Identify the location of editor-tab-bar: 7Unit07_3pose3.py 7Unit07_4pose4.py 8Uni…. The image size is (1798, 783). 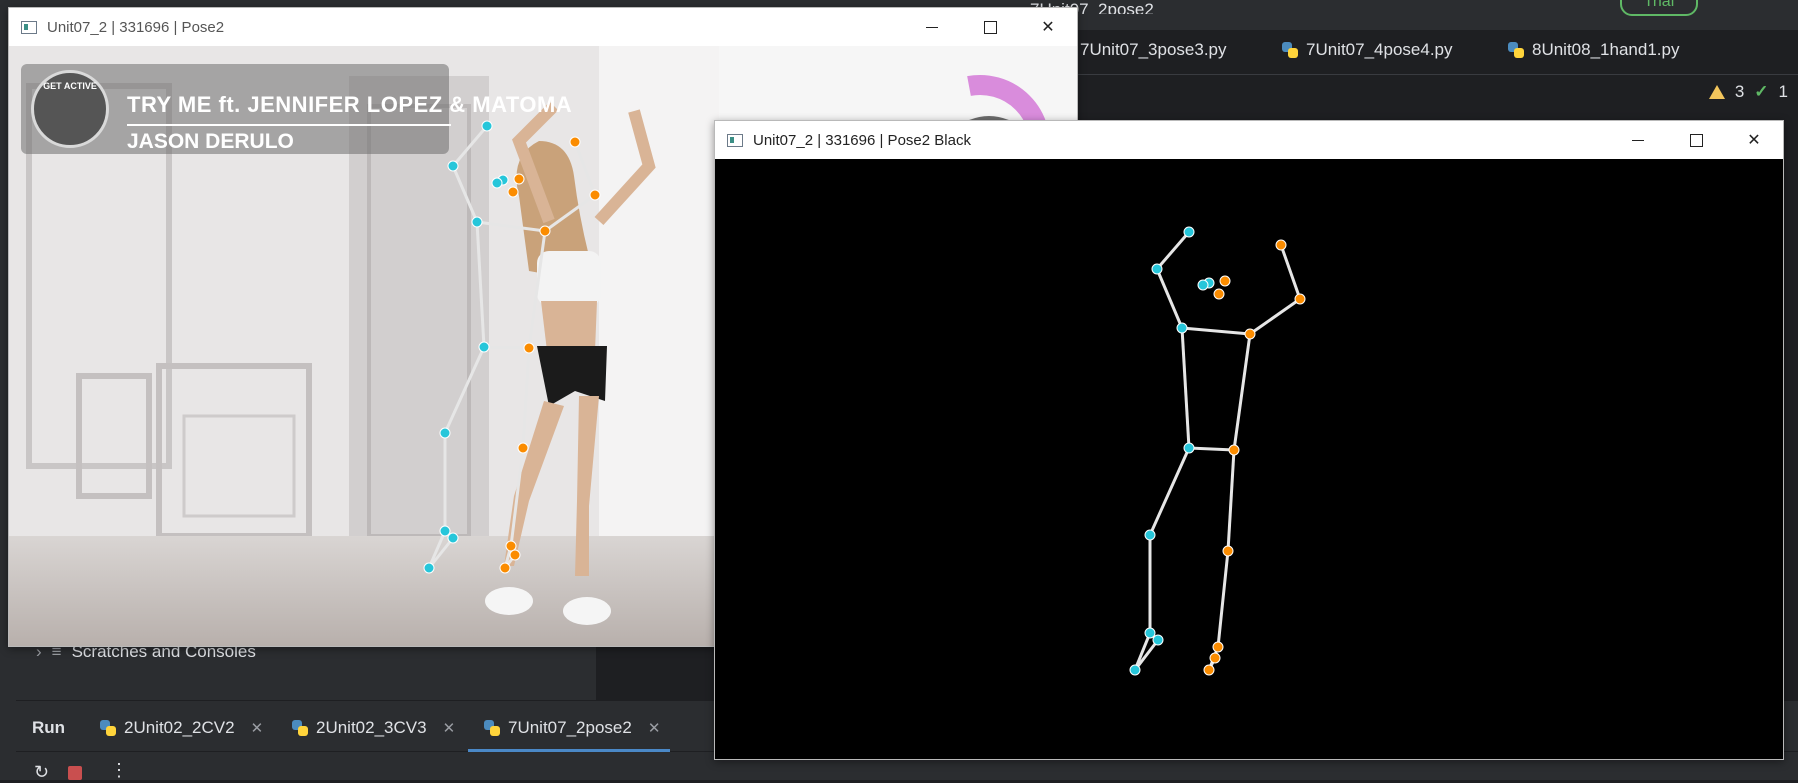
(1434, 52).